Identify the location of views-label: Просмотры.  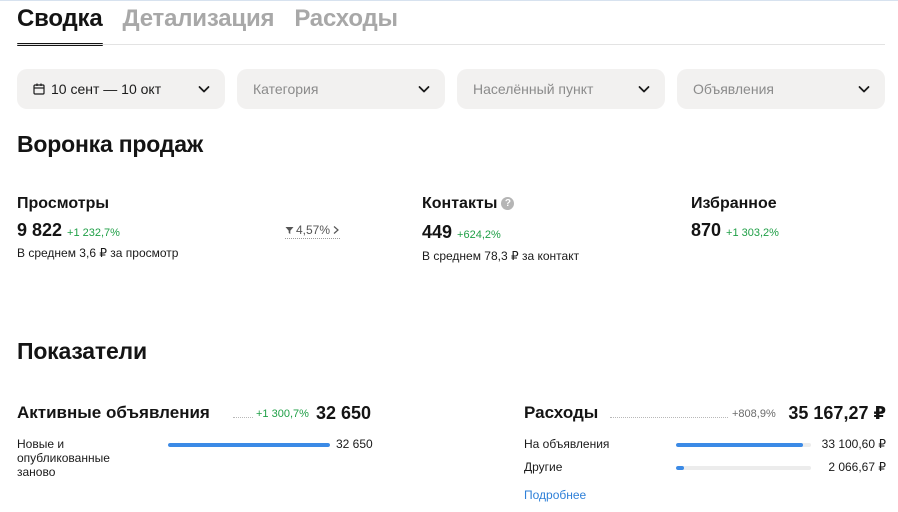
(63, 203).